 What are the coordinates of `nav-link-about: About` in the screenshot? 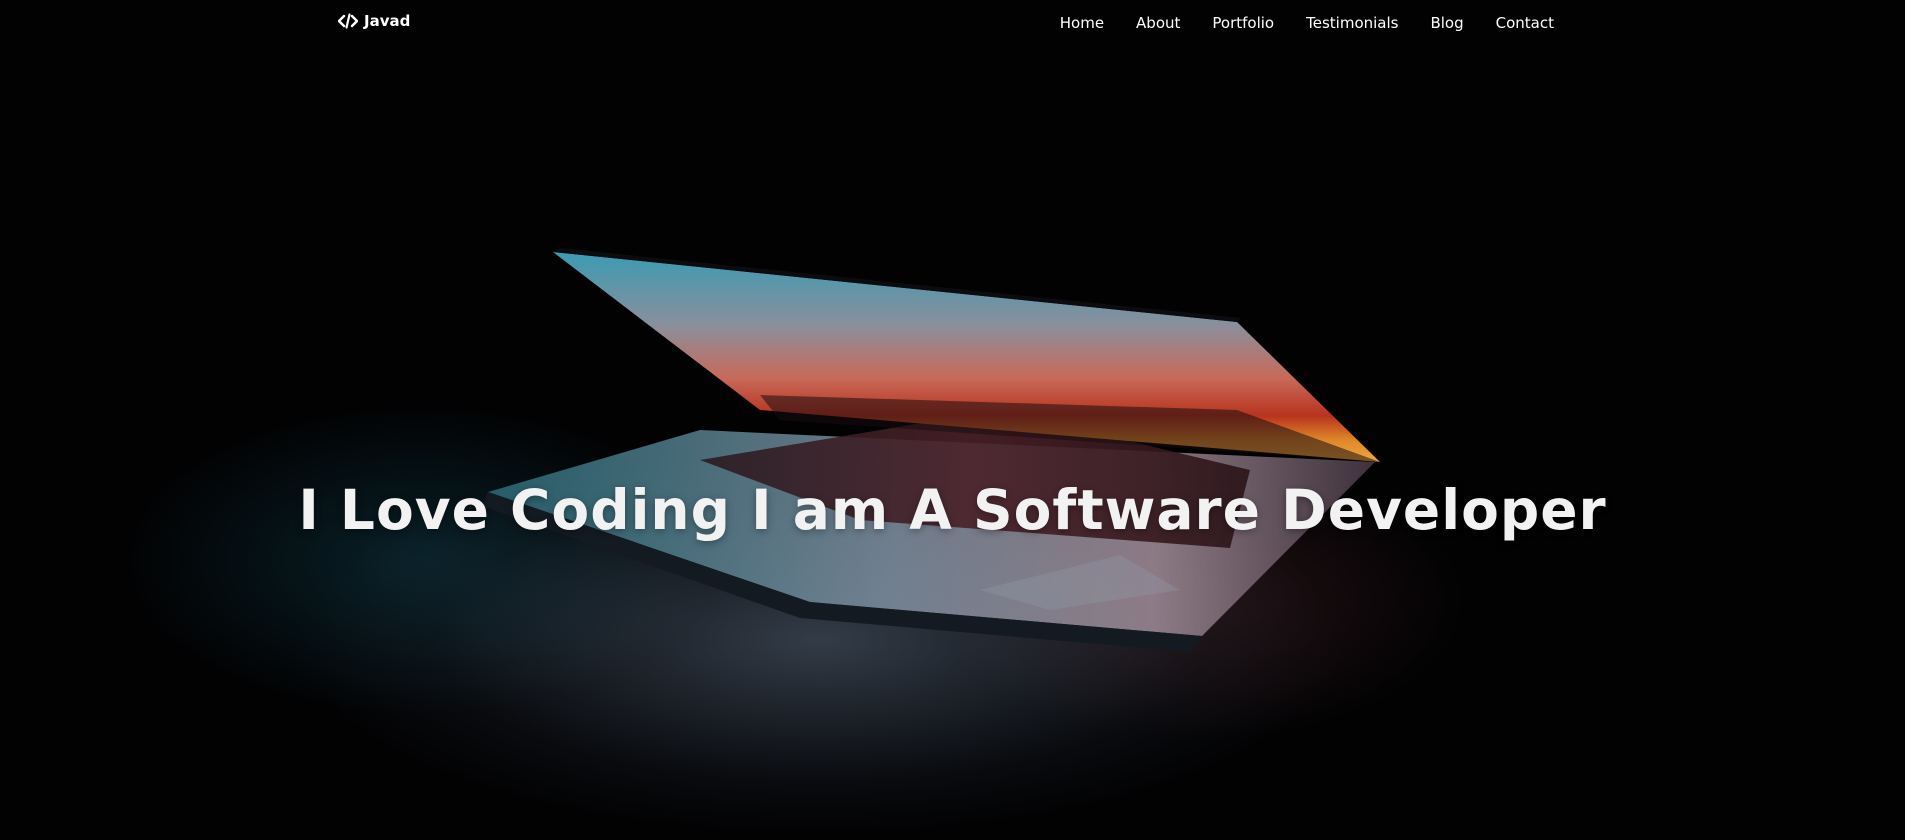 It's located at (1158, 23).